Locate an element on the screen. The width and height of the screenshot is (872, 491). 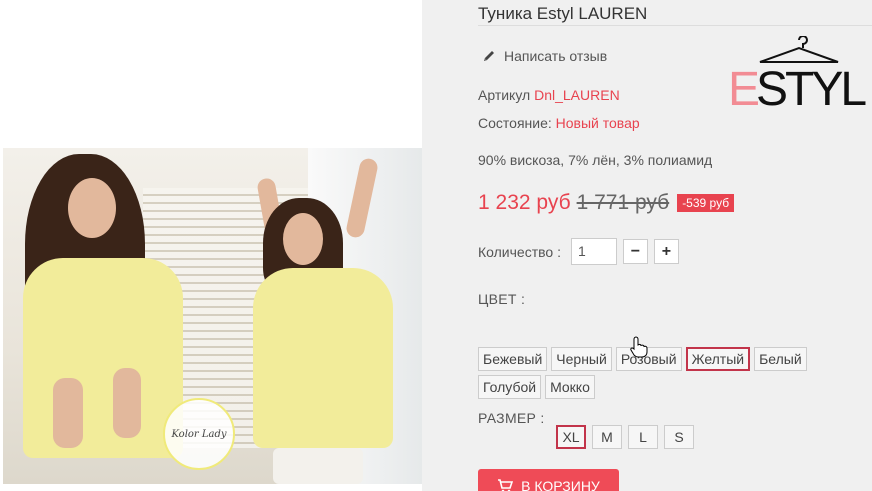
state-row: Состояние: Новый товар is located at coordinates (559, 123).